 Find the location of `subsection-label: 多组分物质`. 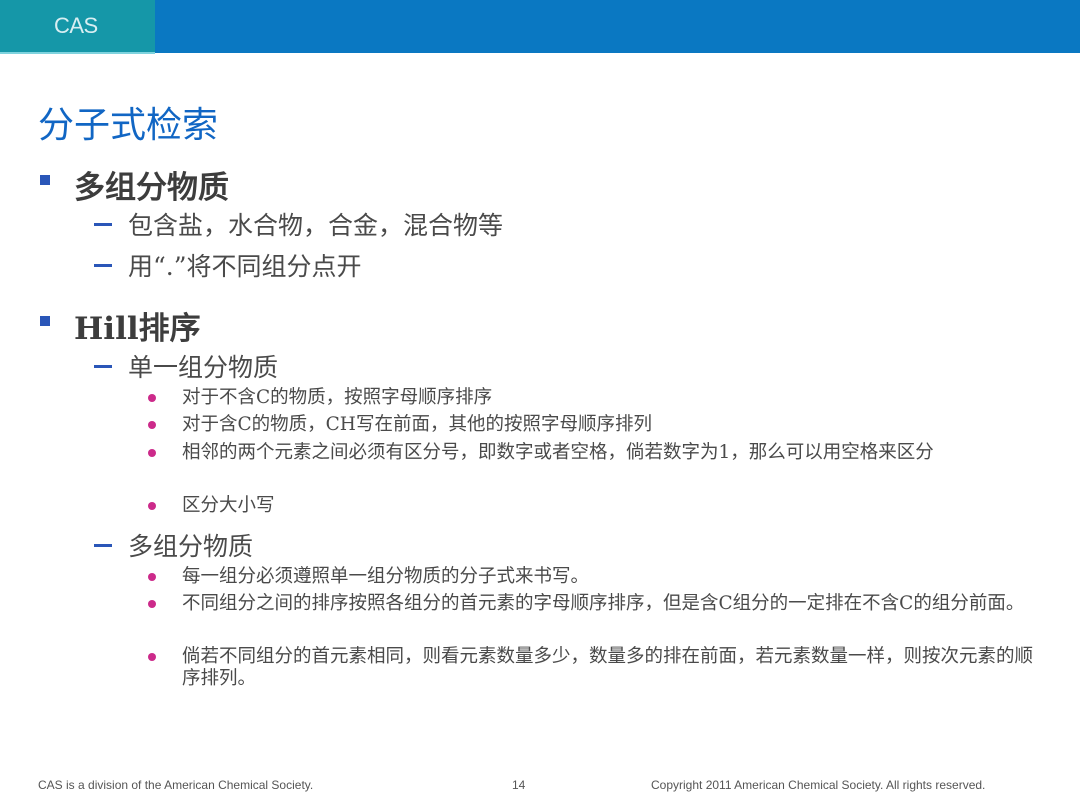

subsection-label: 多组分物质 is located at coordinates (191, 546).